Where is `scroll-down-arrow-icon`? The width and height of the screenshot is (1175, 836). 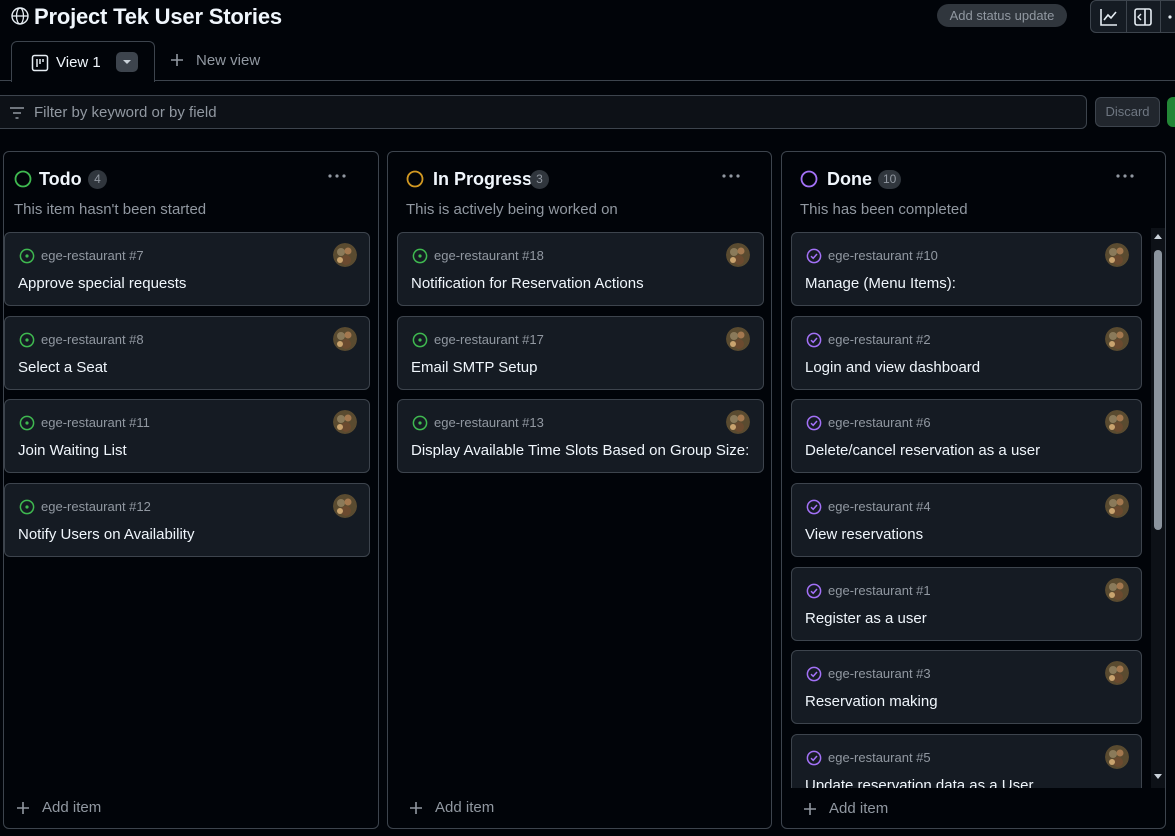
scroll-down-arrow-icon is located at coordinates (1158, 776).